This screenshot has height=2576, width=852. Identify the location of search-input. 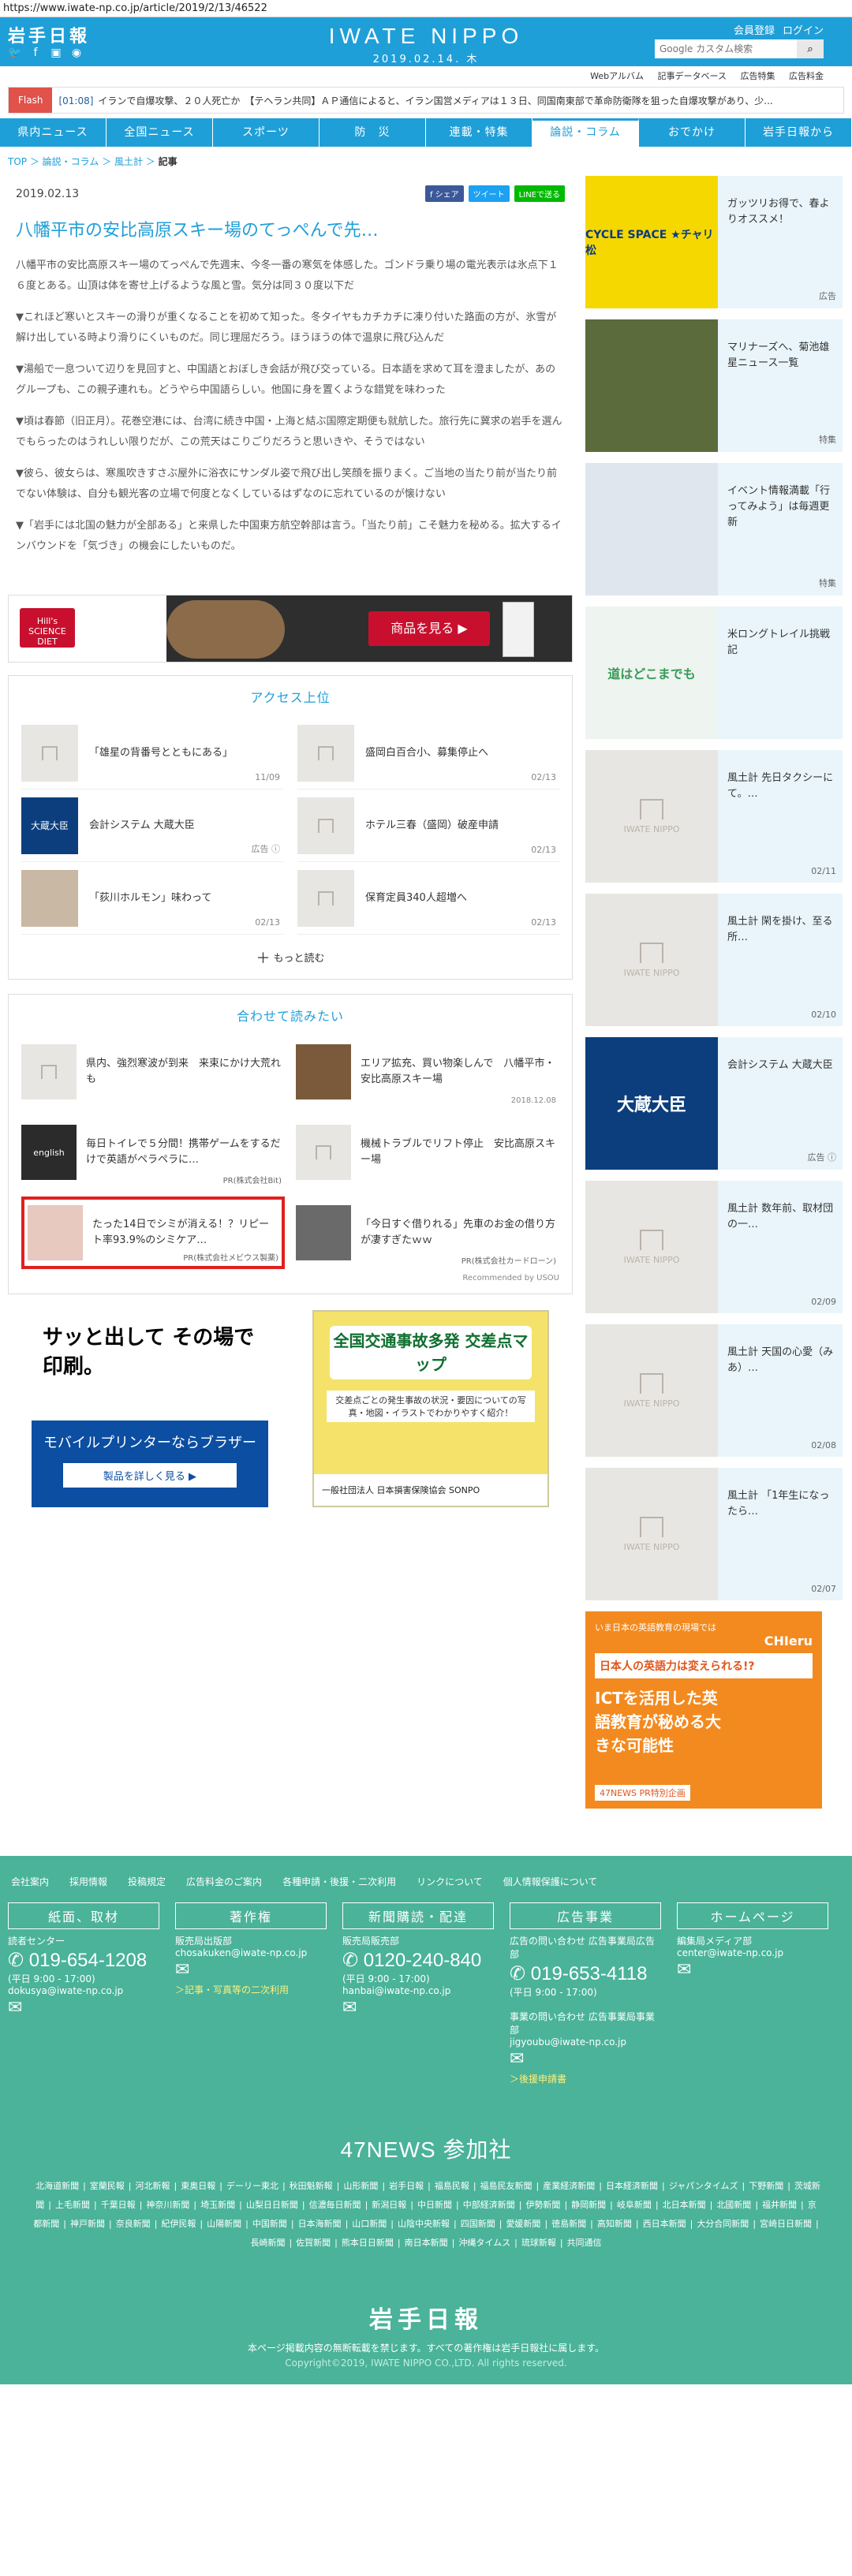
(726, 48).